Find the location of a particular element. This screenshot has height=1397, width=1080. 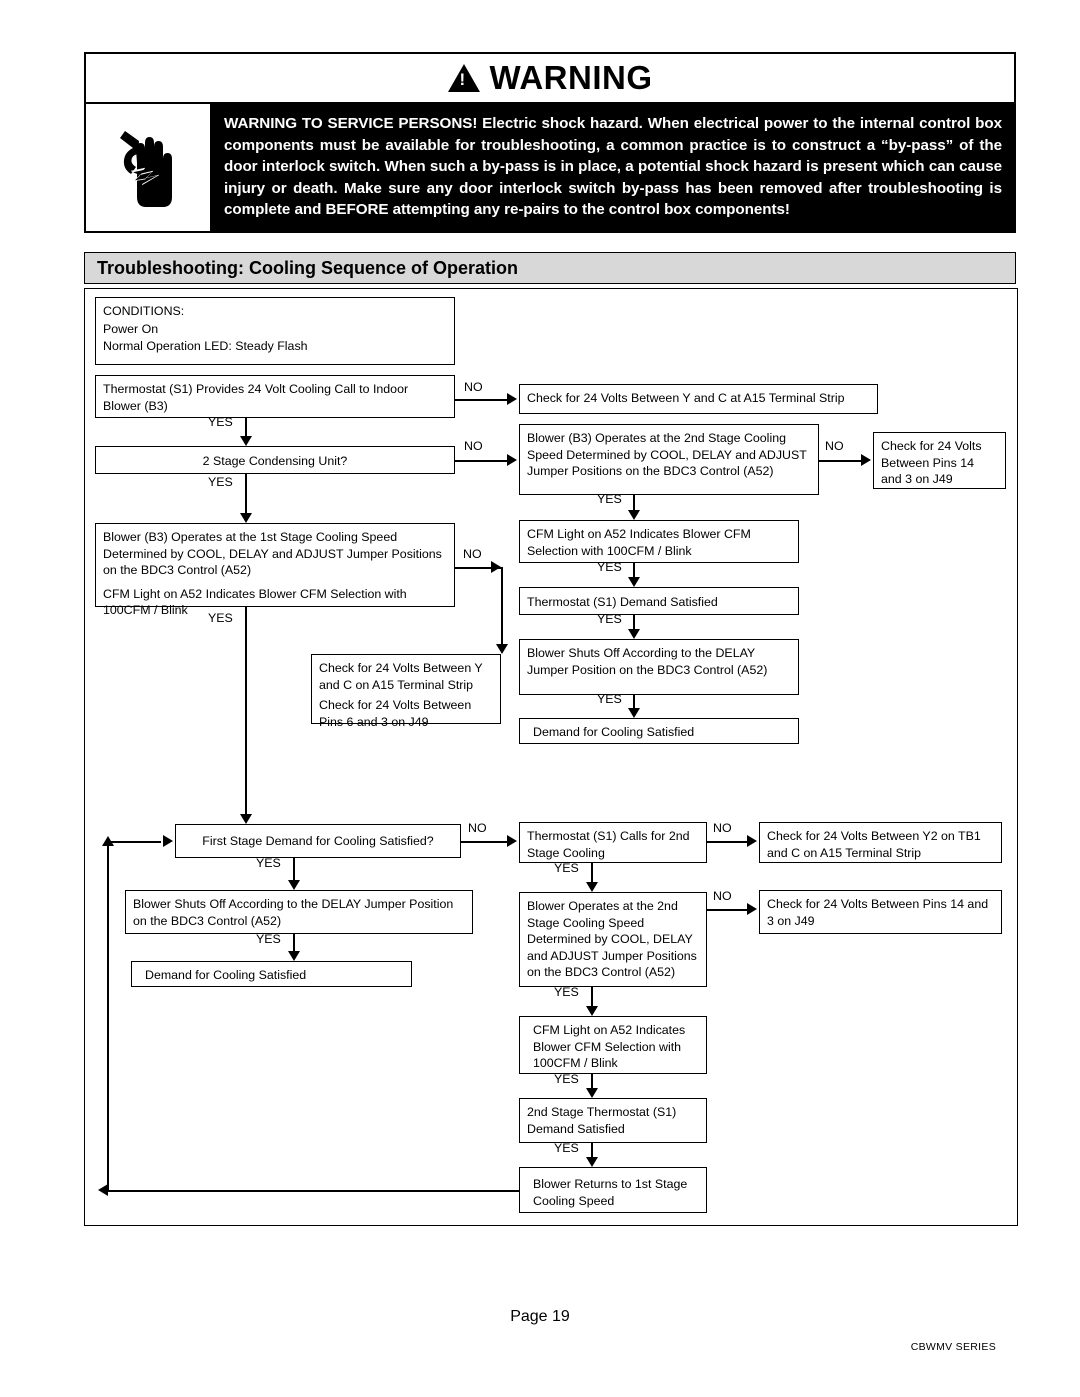

edge-blower1st-yes-arrowhead is located at coordinates (246, 819).